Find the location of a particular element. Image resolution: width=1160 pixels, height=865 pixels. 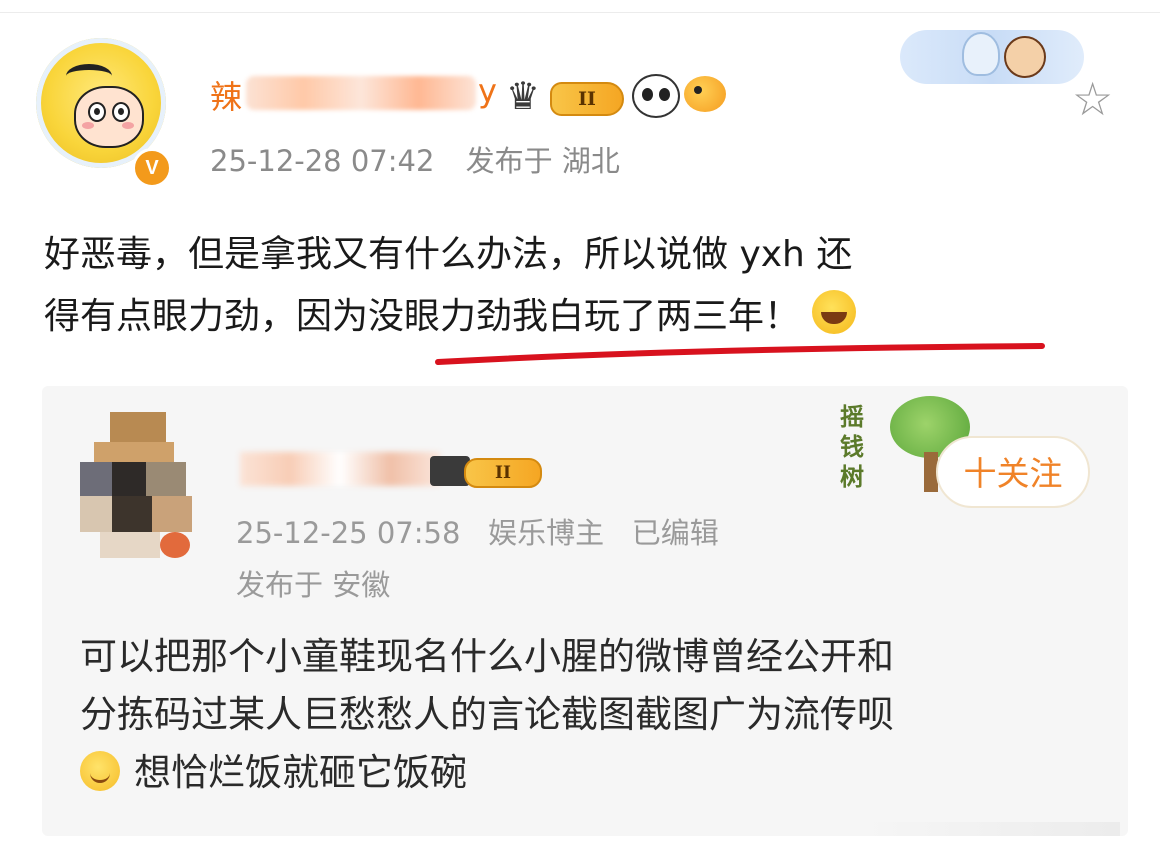

repost-text-line-3: 想恰烂饭就砸它饭碗 is located at coordinates (595, 773).